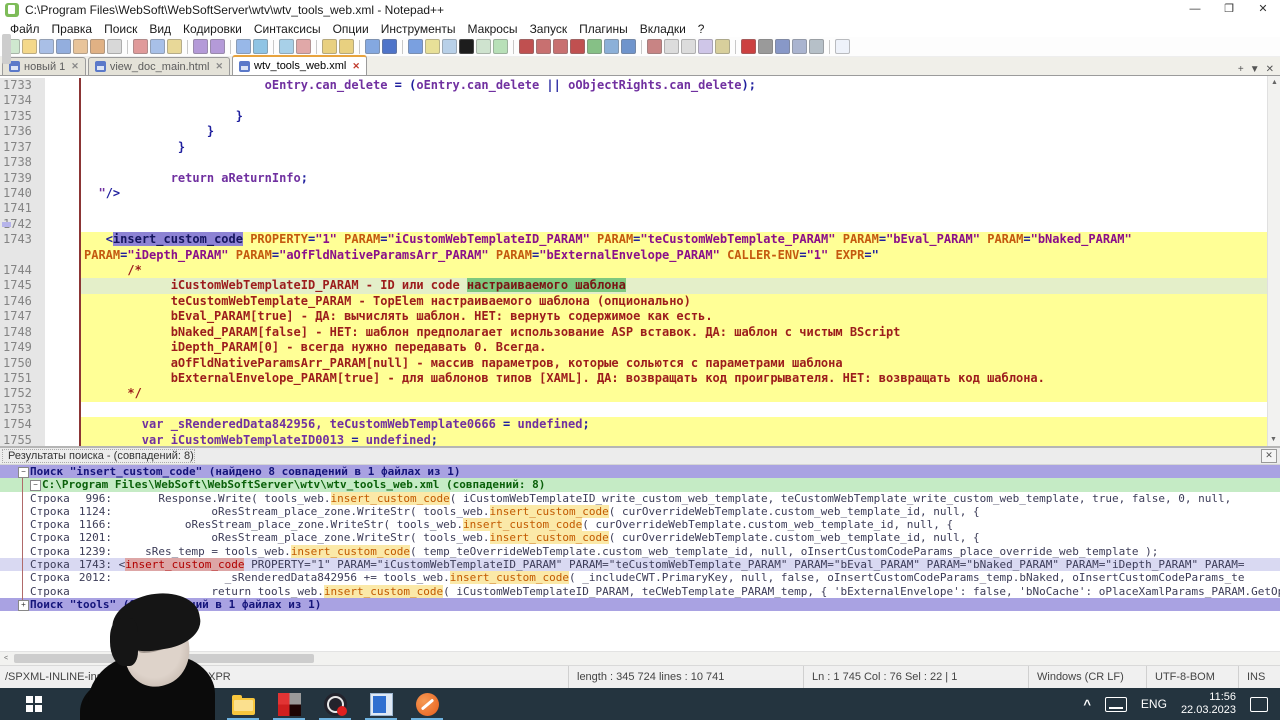  Describe the element at coordinates (633, 116) in the screenshot. I see `editor-line: 1735 }` at that location.